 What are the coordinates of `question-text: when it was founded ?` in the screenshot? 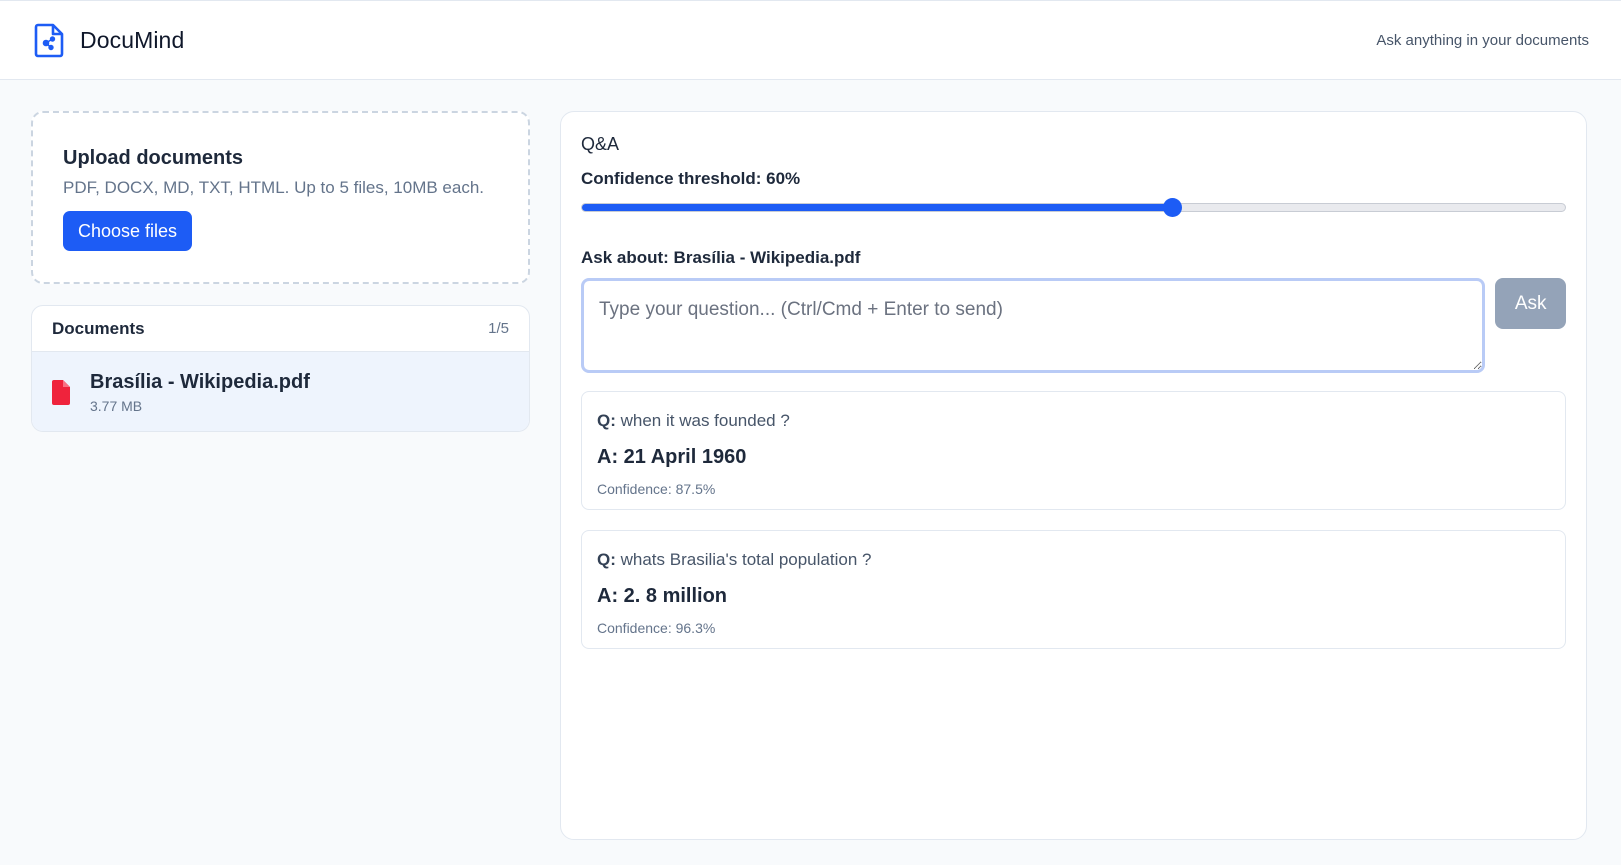 It's located at (705, 420).